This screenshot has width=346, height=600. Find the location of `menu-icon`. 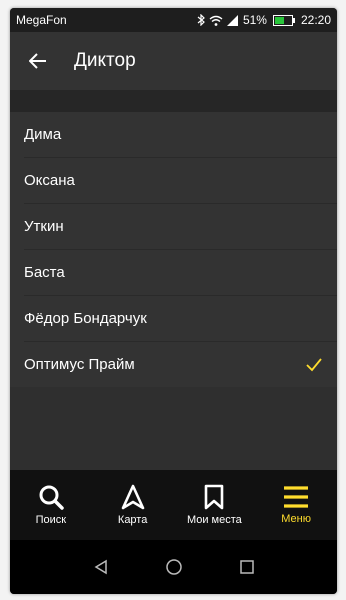

menu-icon is located at coordinates (296, 497).